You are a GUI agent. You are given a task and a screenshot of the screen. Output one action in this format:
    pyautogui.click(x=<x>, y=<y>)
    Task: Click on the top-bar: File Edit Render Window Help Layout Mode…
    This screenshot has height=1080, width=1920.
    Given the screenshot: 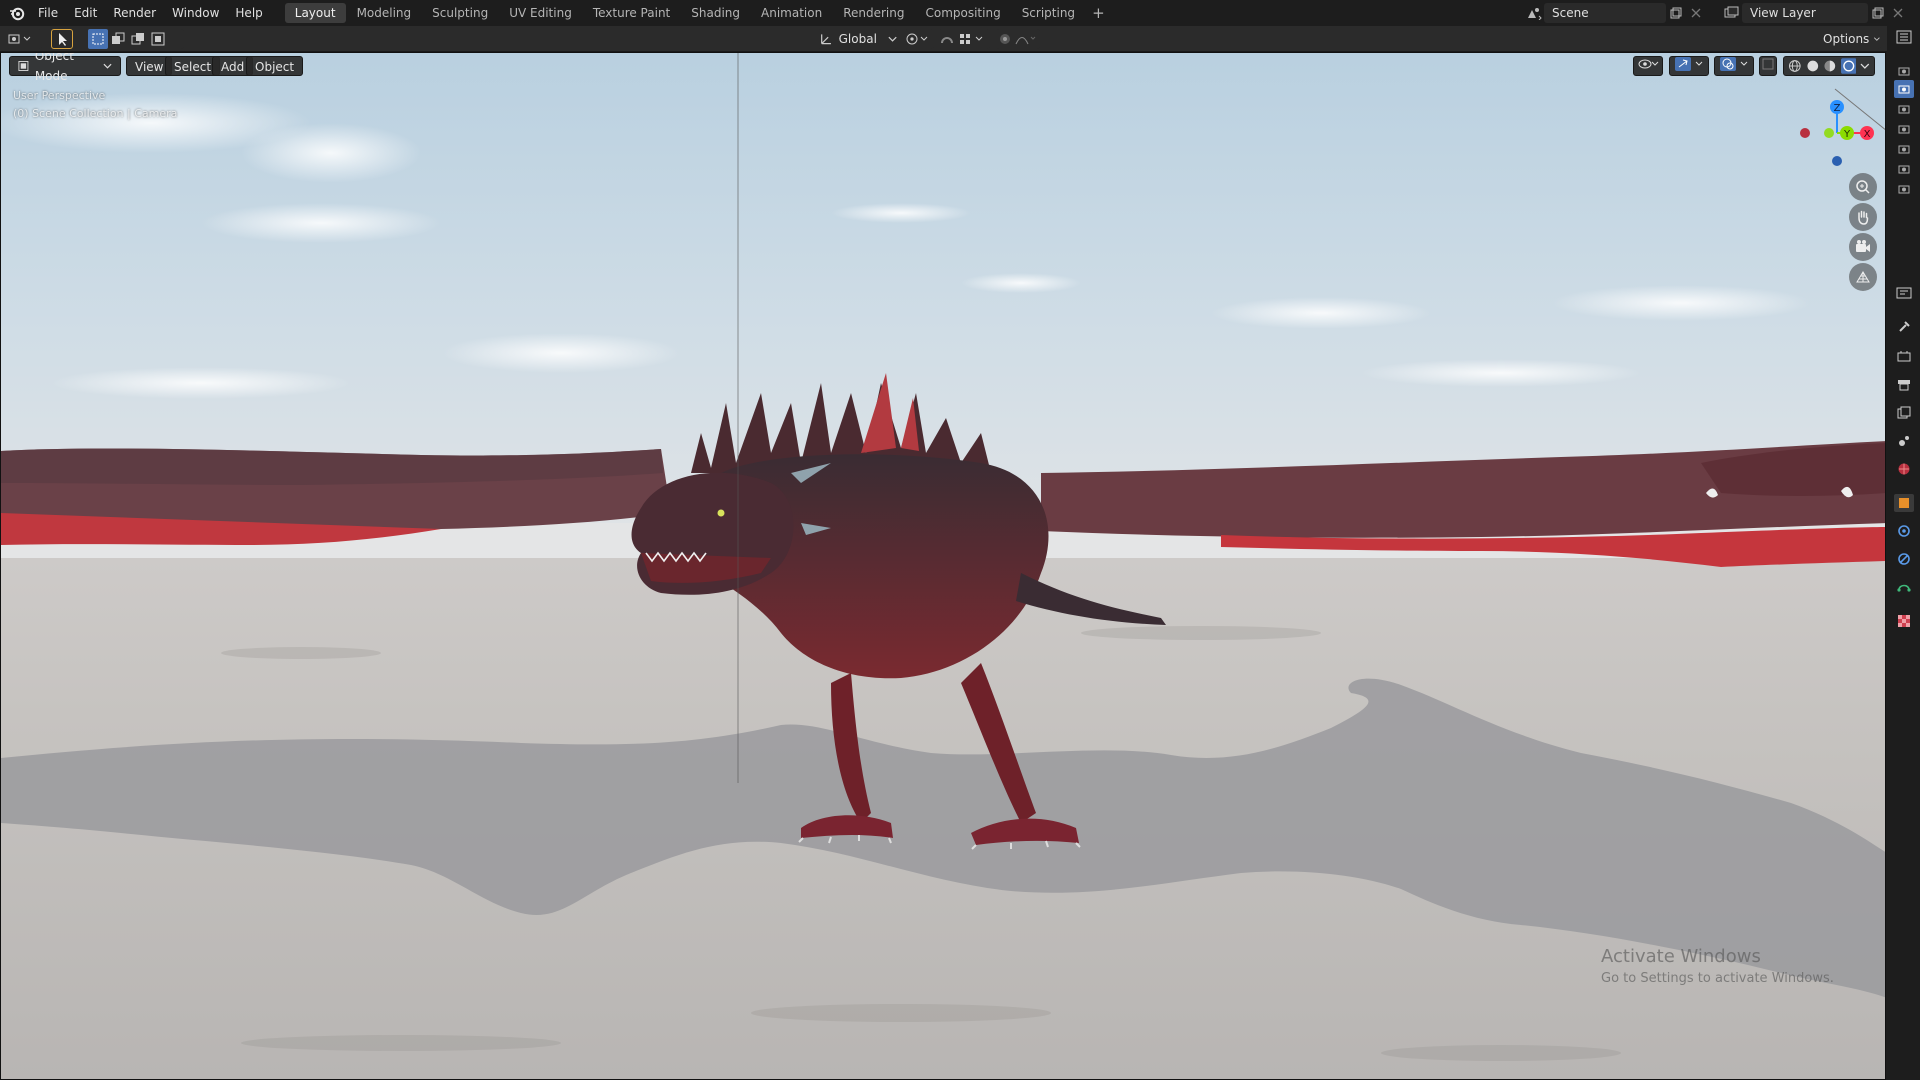 What is the action you would take?
    pyautogui.click(x=960, y=13)
    